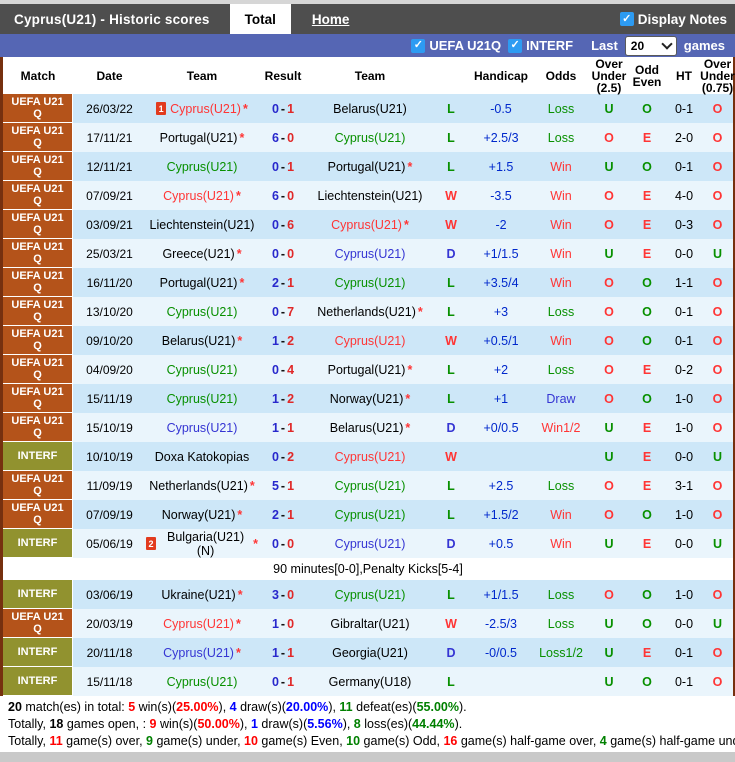  Describe the element at coordinates (202, 224) in the screenshot. I see `home-team: Liechtenstein(U21)` at that location.